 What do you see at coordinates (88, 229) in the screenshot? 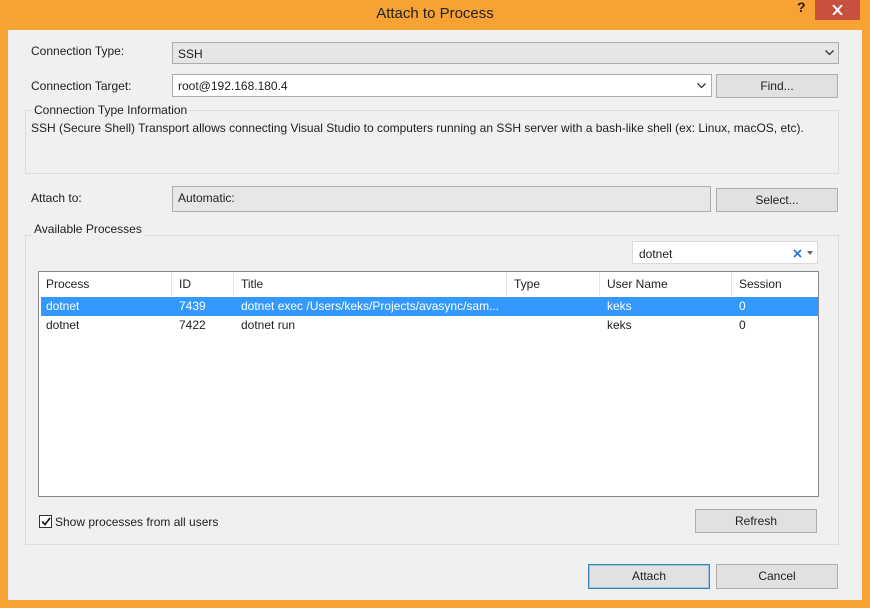
I see `available-processes-title: Available Processes` at bounding box center [88, 229].